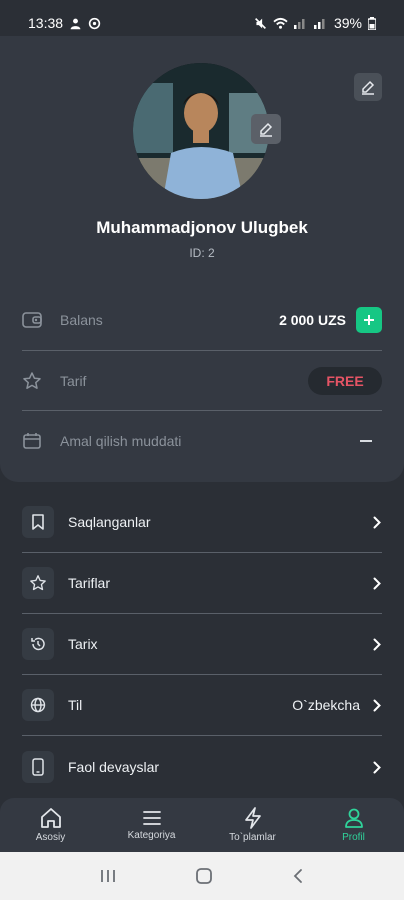 Image resolution: width=404 pixels, height=900 pixels. I want to click on tariff-badge: FREE, so click(345, 381).